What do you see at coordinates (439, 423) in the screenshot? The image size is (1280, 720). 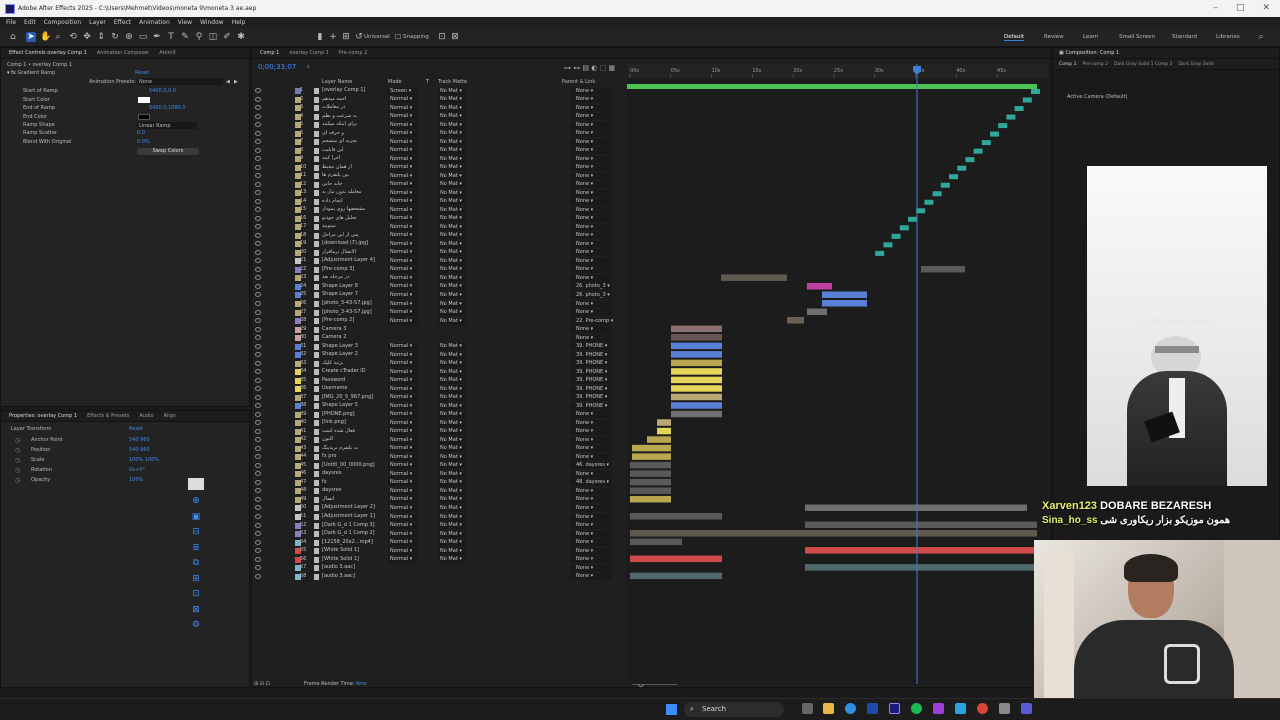 I see `layer-row: 40 [link.png] Normal ▾ No Mat ▾ None ▾` at bounding box center [439, 423].